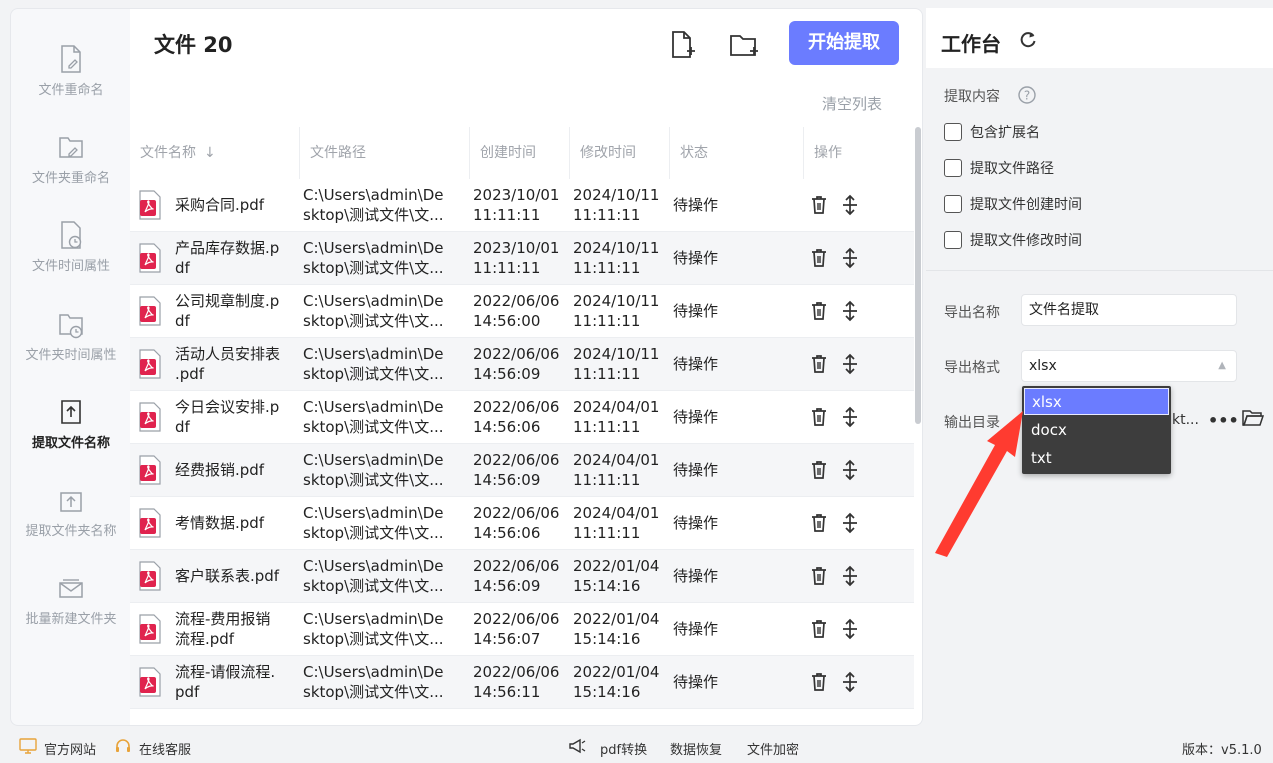 The height and width of the screenshot is (763, 1273). Describe the element at coordinates (1096, 401) in the screenshot. I see `format-option-xlsx: xlsx` at that location.